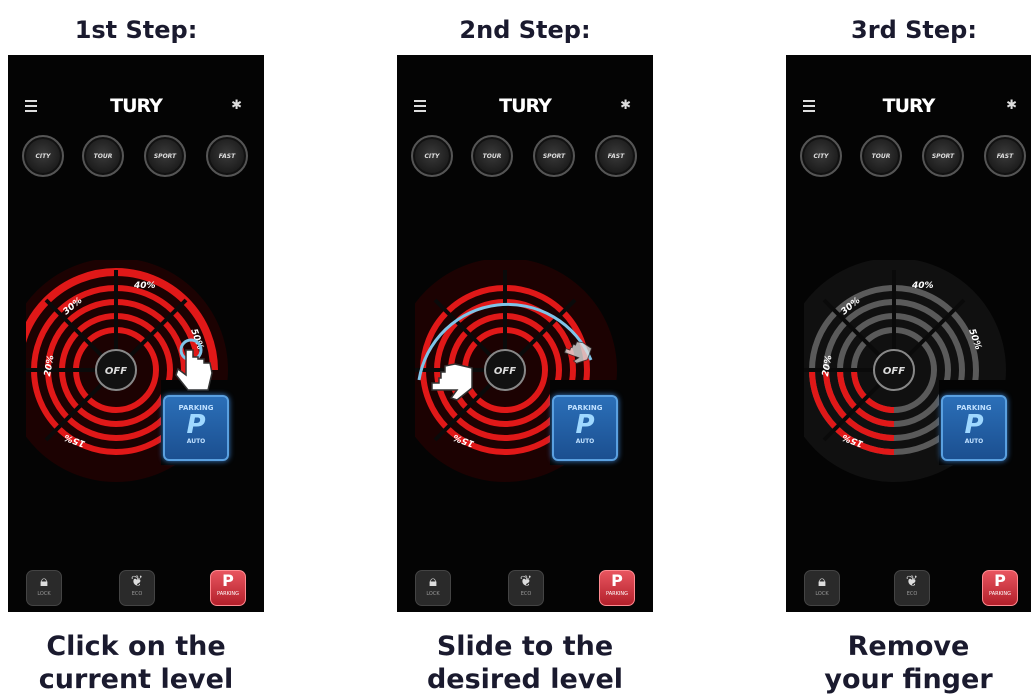 This screenshot has height=697, width=1031. I want to click on step-title: 2nd Step:, so click(525, 30).